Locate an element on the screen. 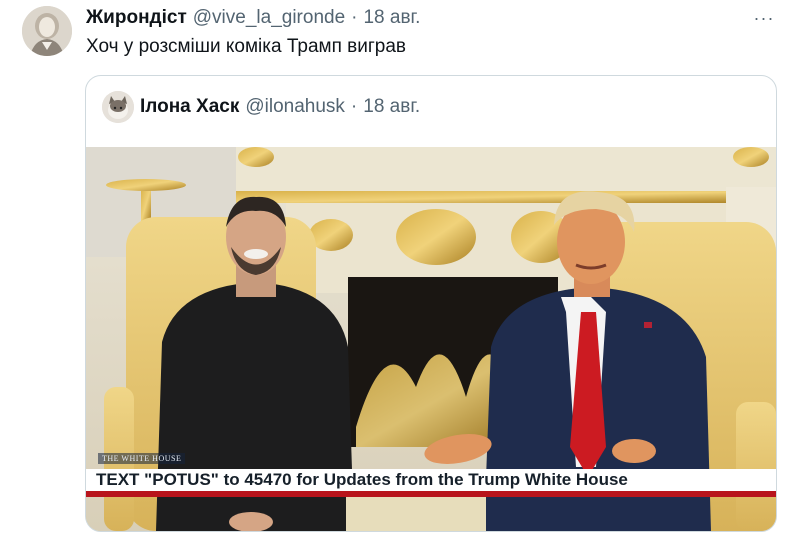 The image size is (806, 535). white-house-watermark: THE WHITE HOUSE is located at coordinates (142, 458).